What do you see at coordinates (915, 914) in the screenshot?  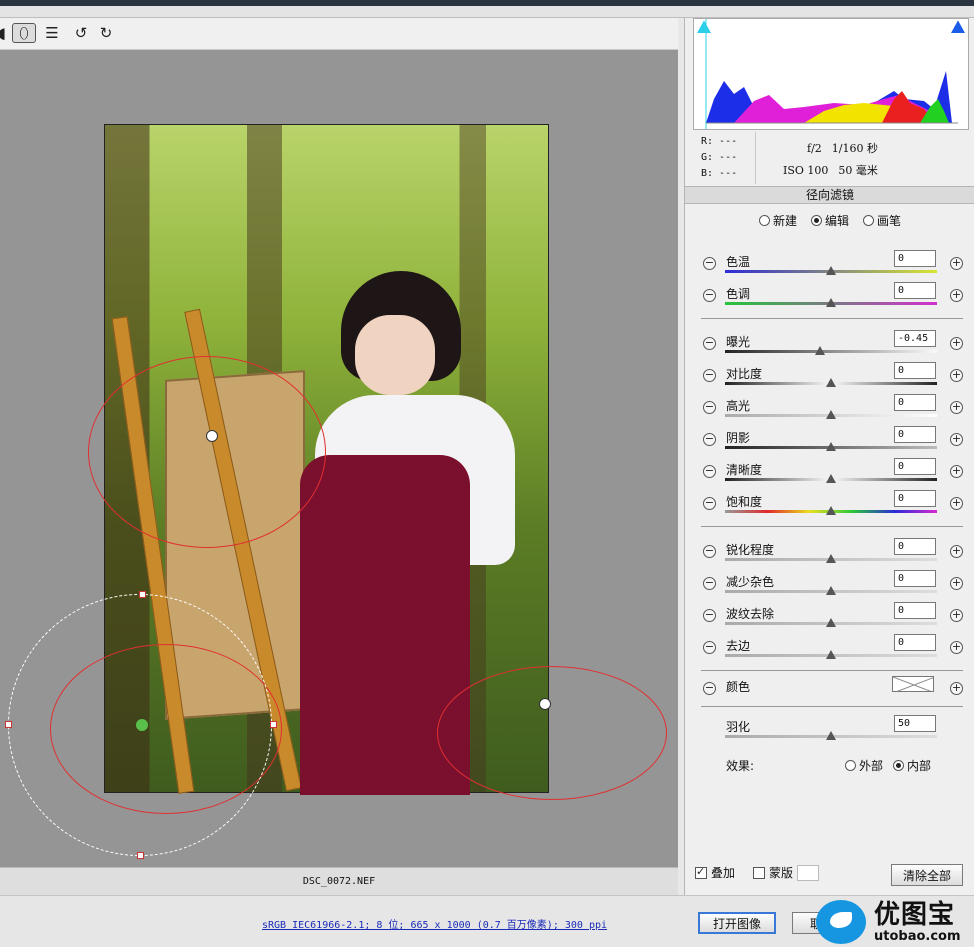 I see `watermark-name: 优图宝` at bounding box center [915, 914].